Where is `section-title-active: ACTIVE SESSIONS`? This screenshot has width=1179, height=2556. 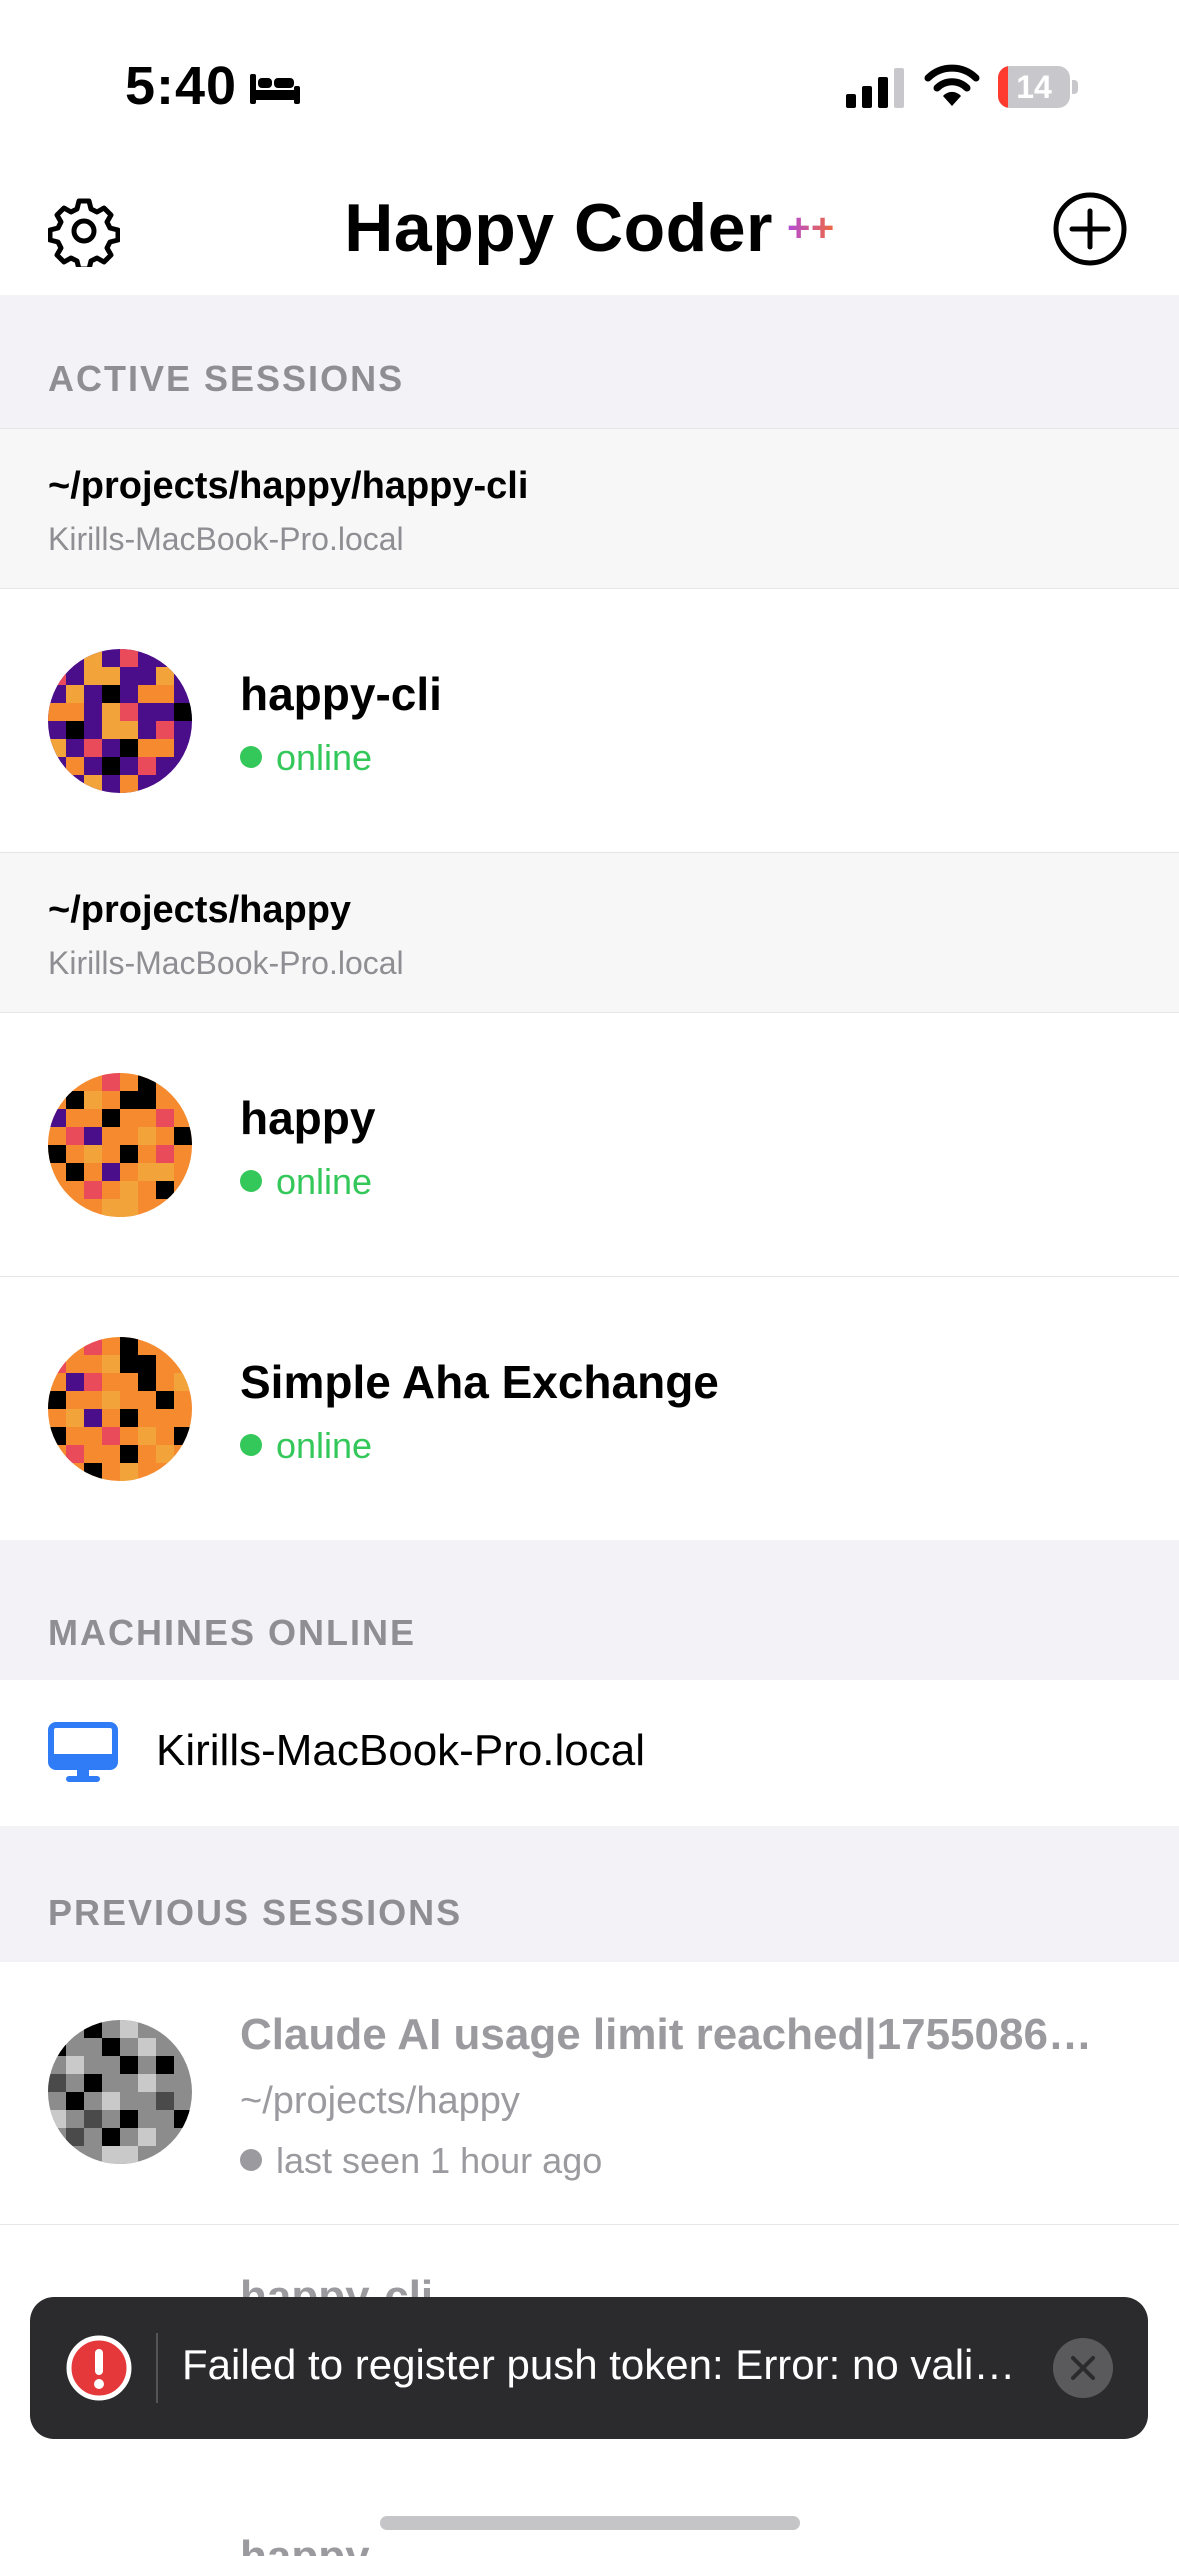
section-title-active: ACTIVE SESSIONS is located at coordinates (226, 378).